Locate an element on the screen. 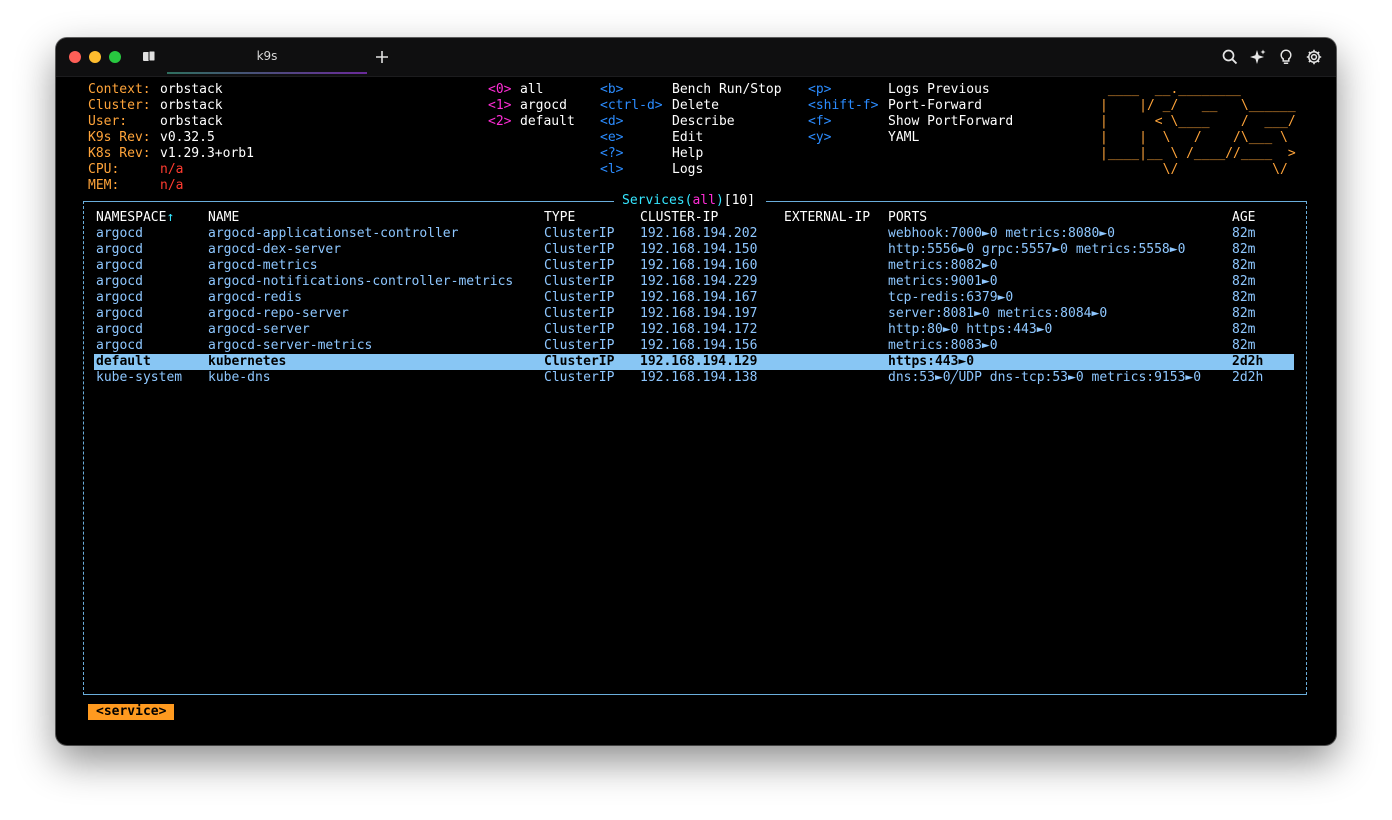 Image resolution: width=1392 pixels, height=820 pixels. namespace-hotkey: <1> is located at coordinates (499, 106).